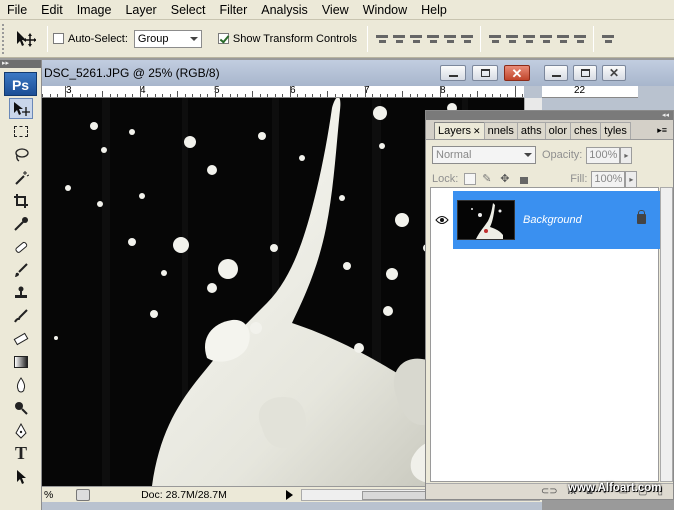  Describe the element at coordinates (552, 220) in the screenshot. I see `layer-name: Background` at that location.